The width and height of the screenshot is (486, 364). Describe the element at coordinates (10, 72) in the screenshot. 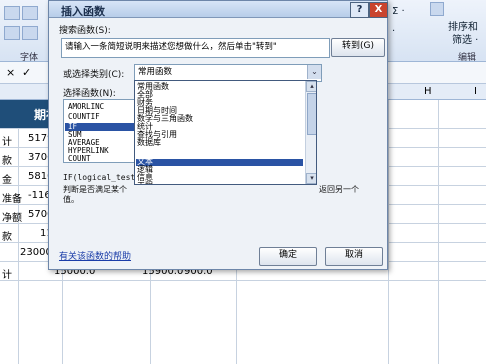

I see `cancel-icon: ×` at that location.